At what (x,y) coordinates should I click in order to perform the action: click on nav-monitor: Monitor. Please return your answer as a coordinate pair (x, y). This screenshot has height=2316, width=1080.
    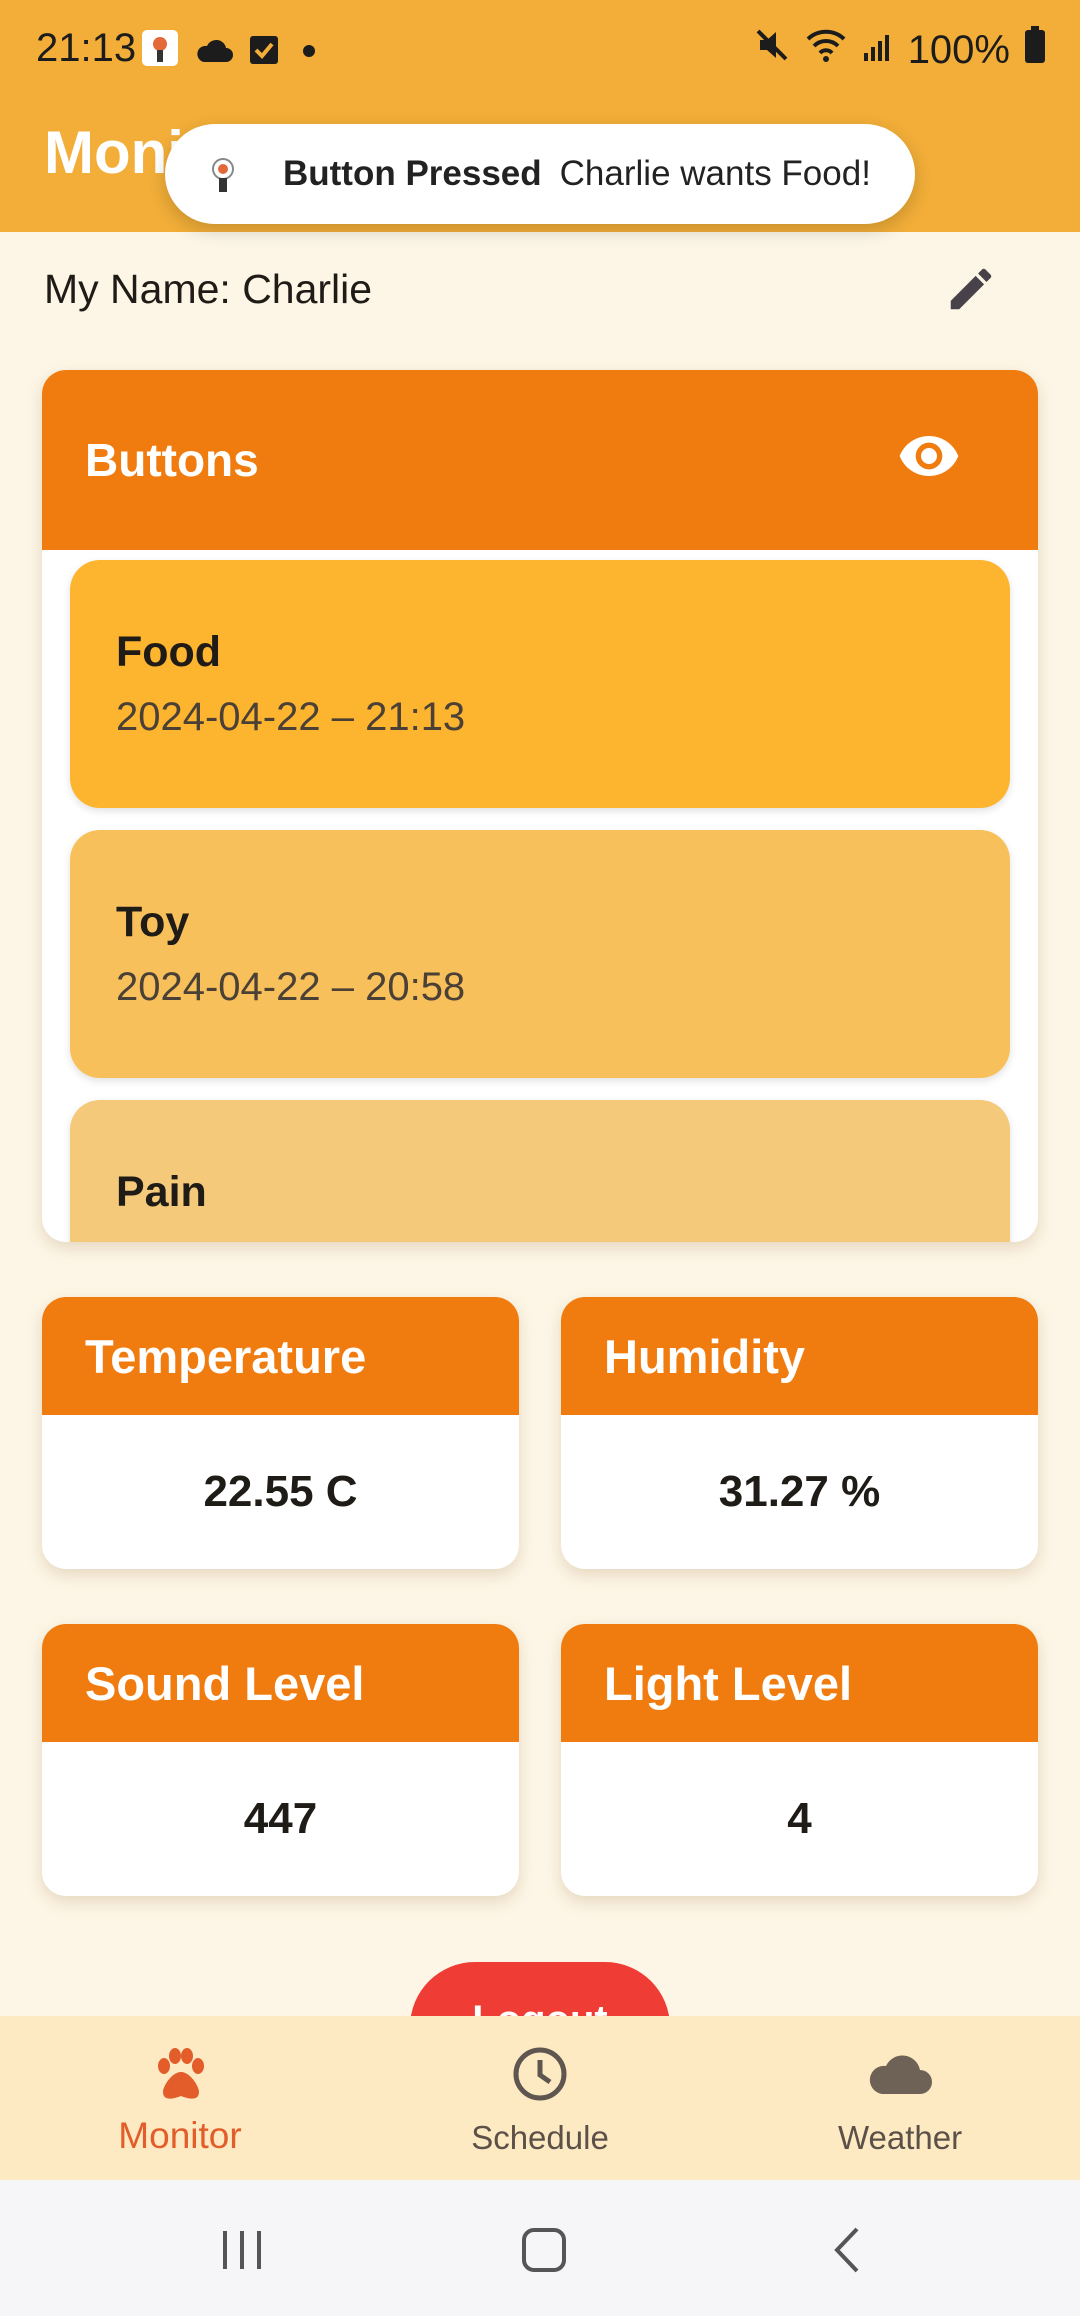
    Looking at the image, I should click on (180, 2098).